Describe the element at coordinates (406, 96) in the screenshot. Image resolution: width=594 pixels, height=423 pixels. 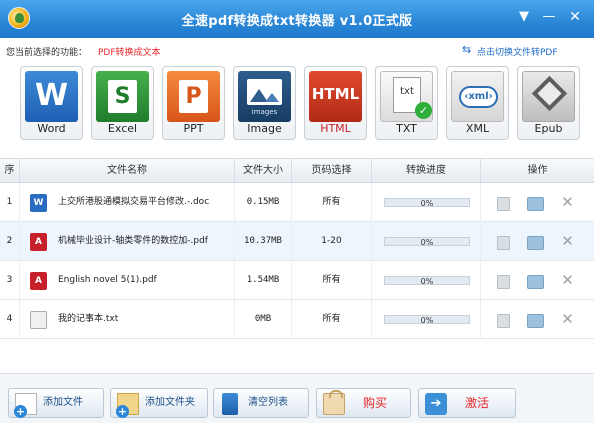
I see `txt-icon: txt ✓` at that location.